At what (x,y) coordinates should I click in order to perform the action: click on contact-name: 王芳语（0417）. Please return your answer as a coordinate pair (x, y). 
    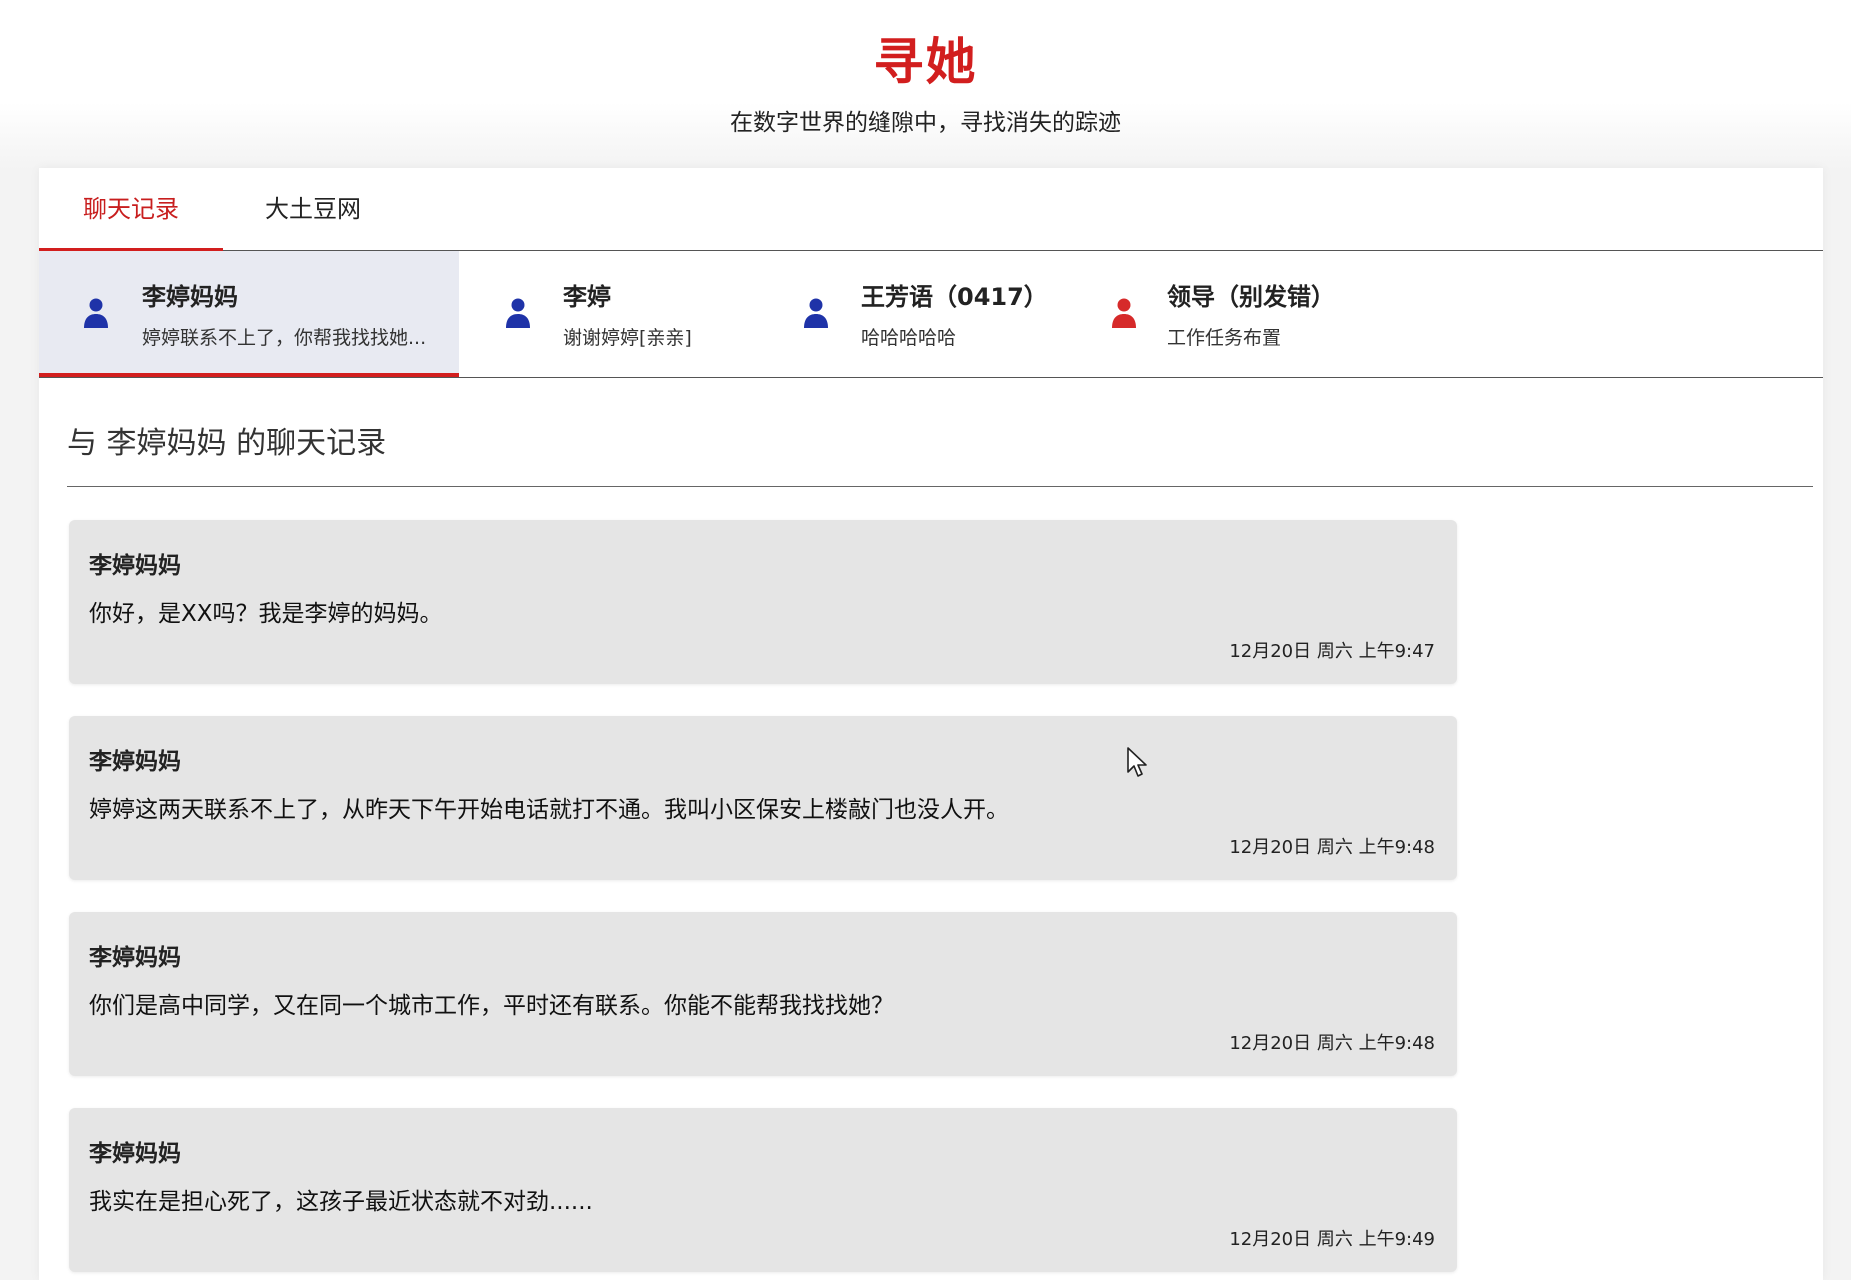
    Looking at the image, I should click on (954, 297).